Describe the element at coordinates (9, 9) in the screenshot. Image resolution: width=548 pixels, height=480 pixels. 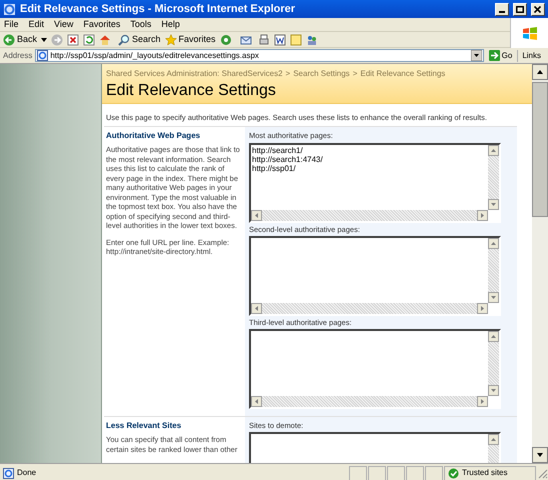
I see `browser-icon` at that location.